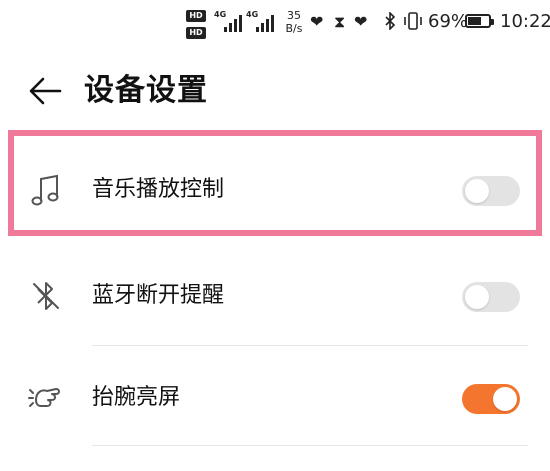 The width and height of the screenshot is (550, 471). Describe the element at coordinates (340, 21) in the screenshot. I see `hourglass-icon: ⧗` at that location.